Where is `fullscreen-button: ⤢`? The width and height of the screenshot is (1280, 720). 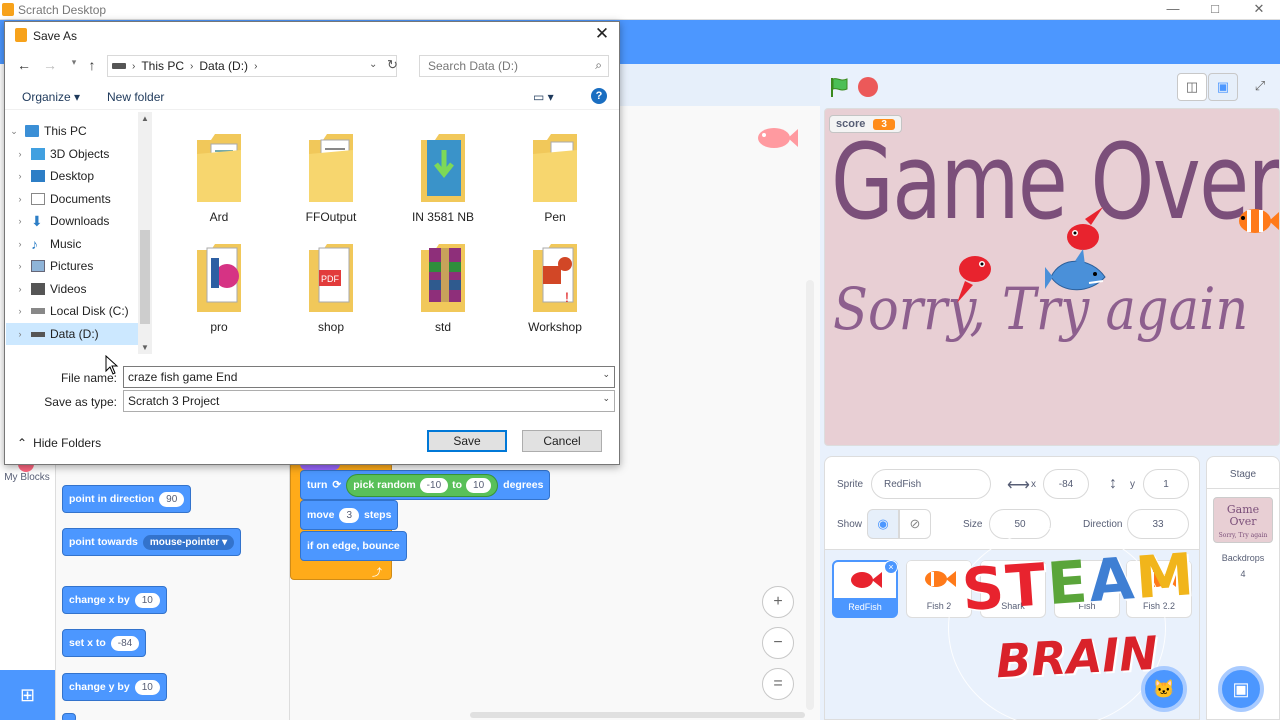
fullscreen-button: ⤢ is located at coordinates (1260, 87).